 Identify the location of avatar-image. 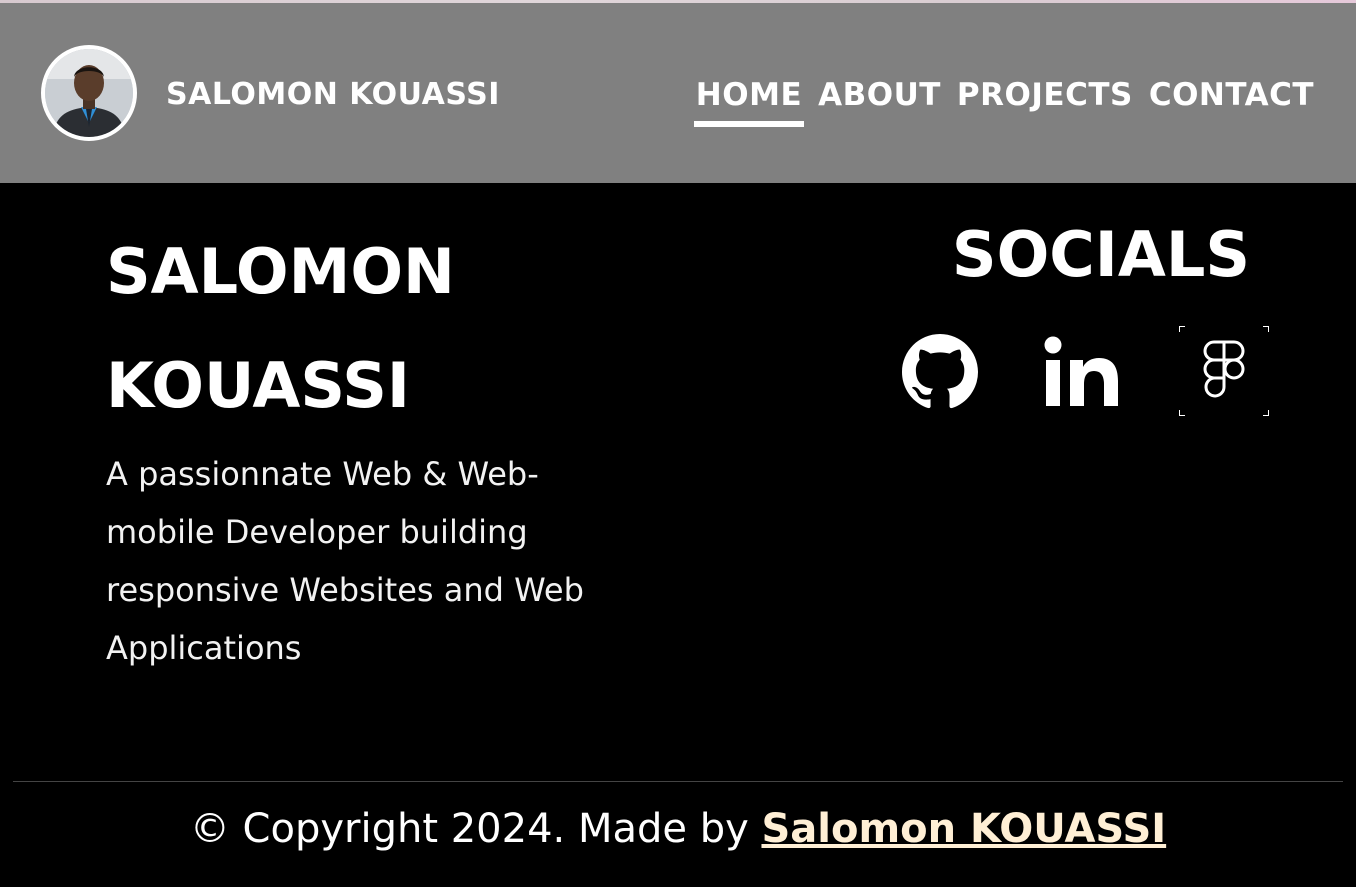
(89, 93).